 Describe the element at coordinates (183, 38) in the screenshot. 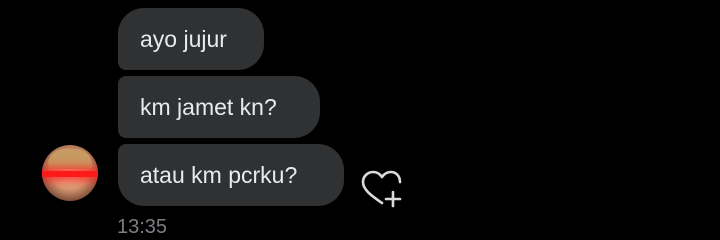

I see `message-text: ayo jujur` at that location.